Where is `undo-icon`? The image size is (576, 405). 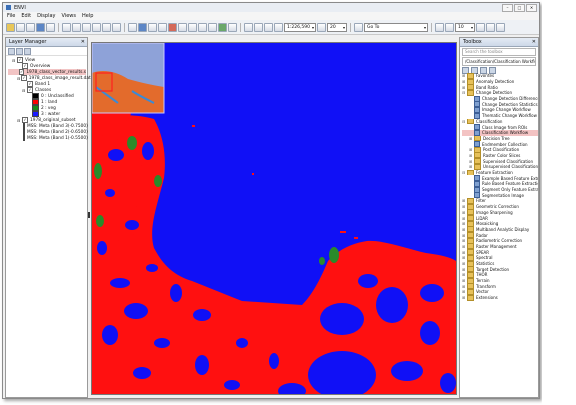
undo-icon is located at coordinates (66, 27).